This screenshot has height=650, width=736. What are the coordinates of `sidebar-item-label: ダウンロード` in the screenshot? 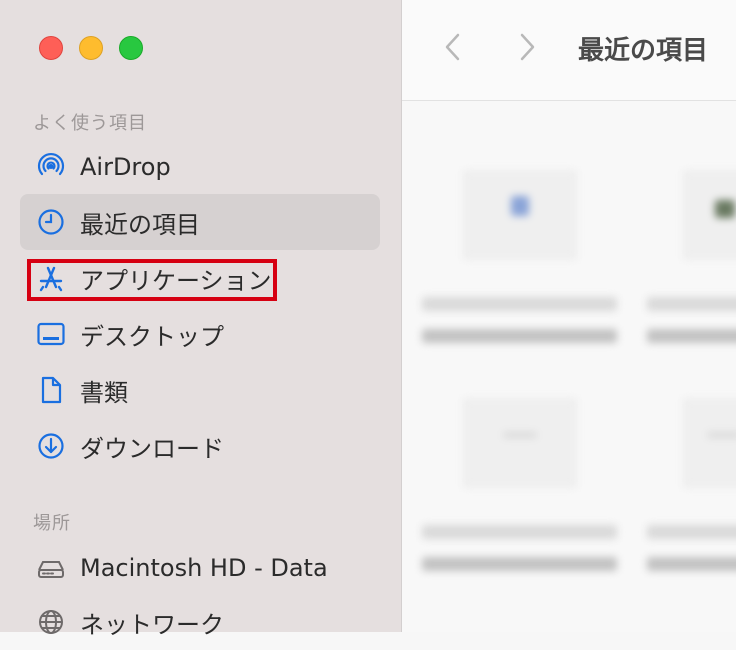 It's located at (152, 448).